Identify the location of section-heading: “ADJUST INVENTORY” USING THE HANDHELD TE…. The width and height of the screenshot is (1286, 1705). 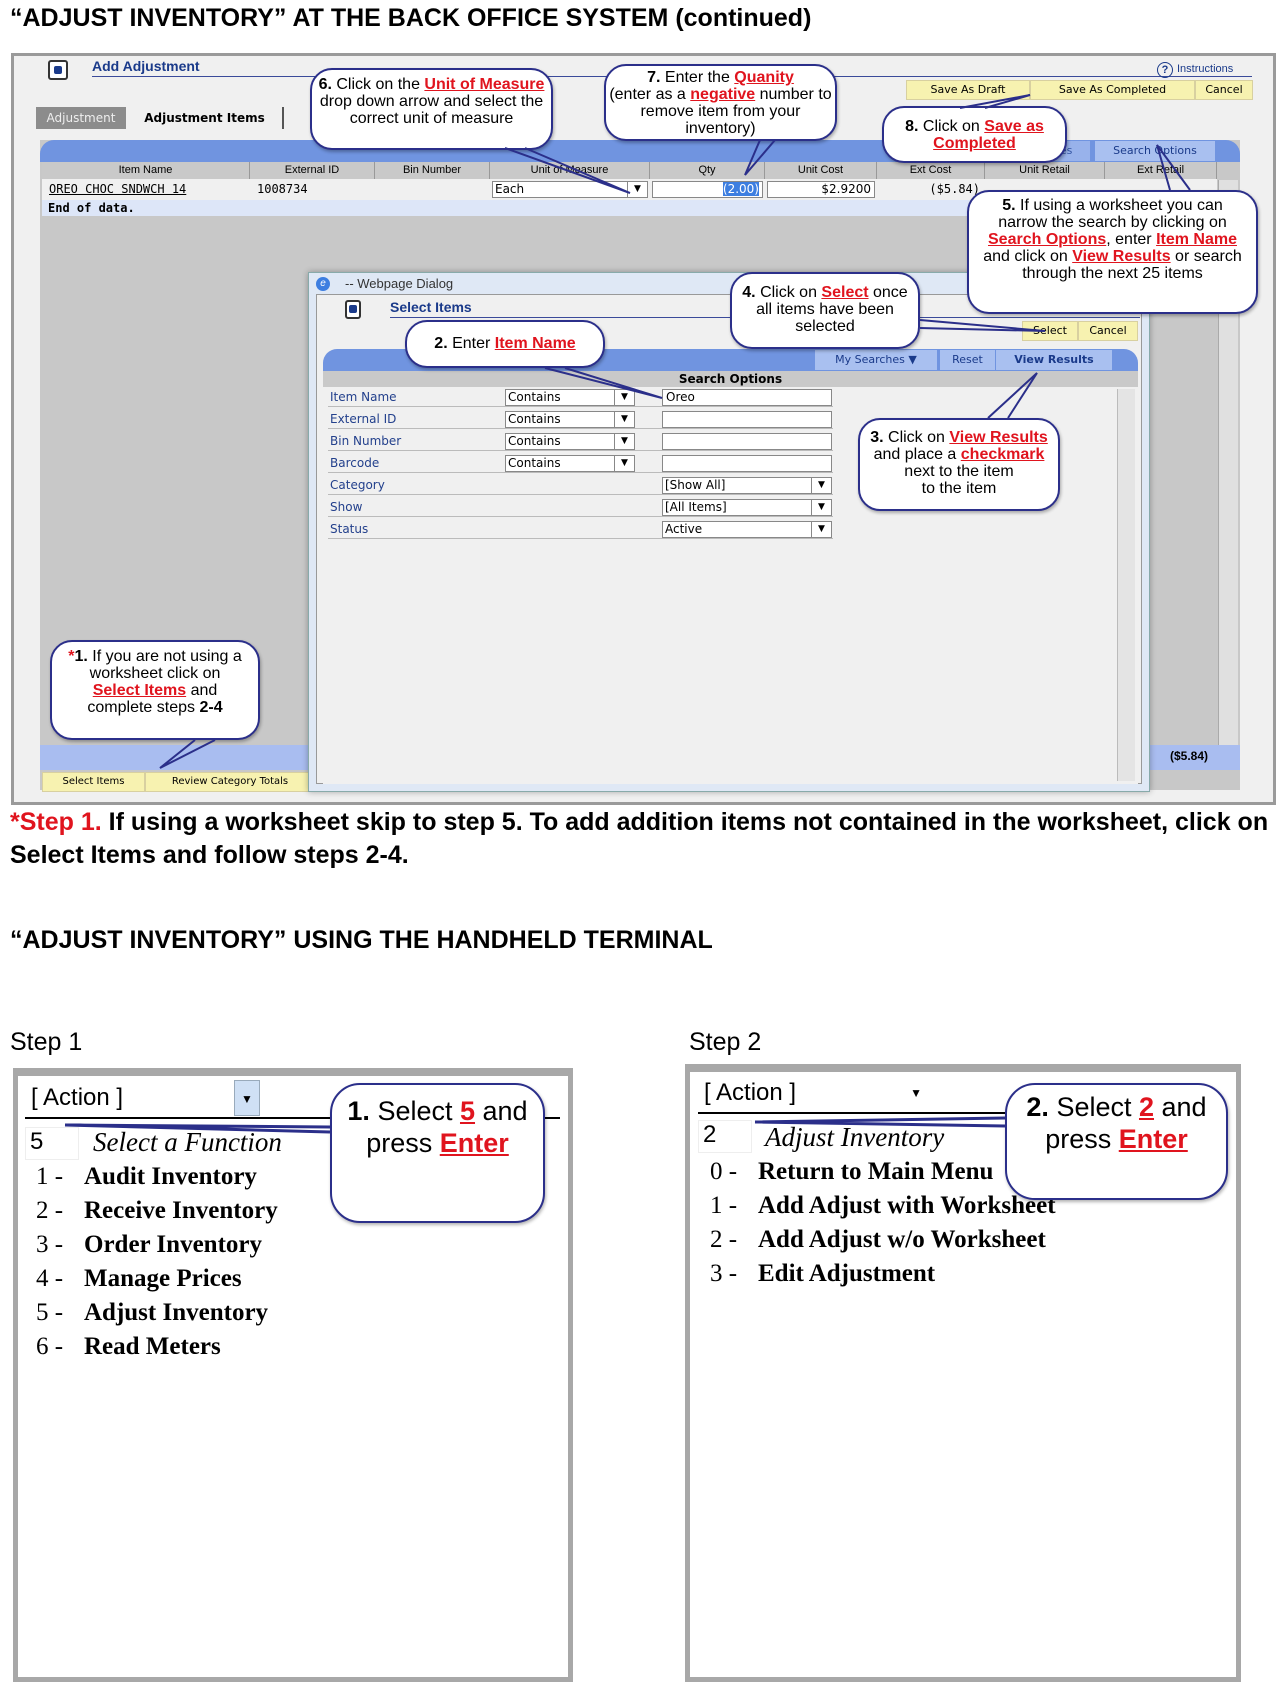
(361, 940).